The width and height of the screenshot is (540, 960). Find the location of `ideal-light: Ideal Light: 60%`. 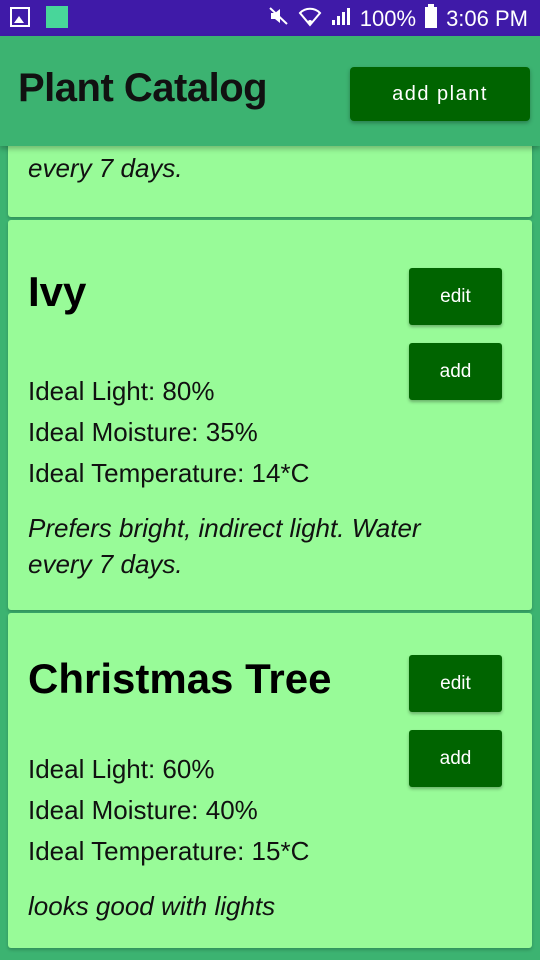

ideal-light: Ideal Light: 60% is located at coordinates (121, 769).